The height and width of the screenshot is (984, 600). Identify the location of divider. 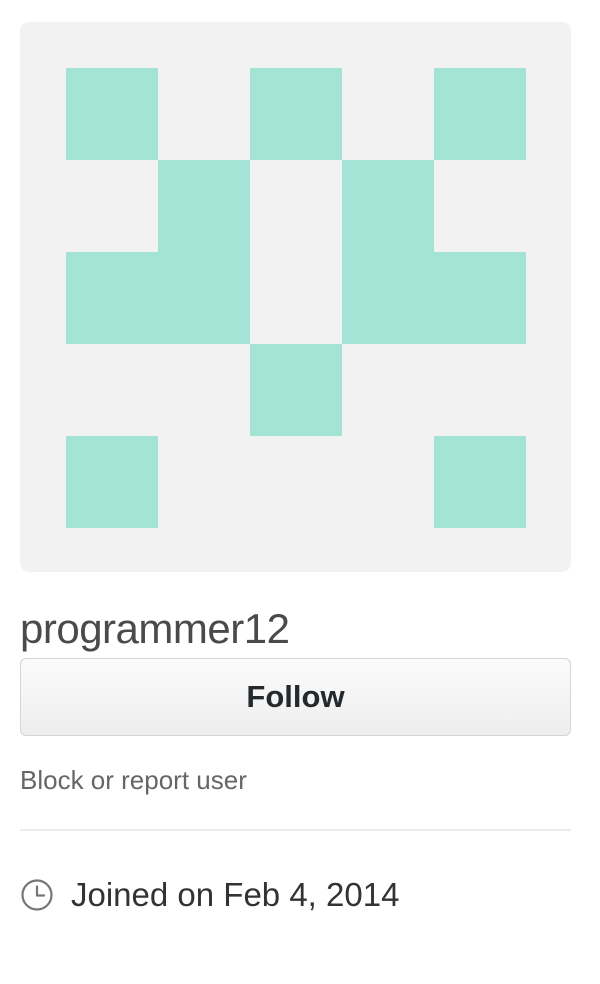
(295, 830).